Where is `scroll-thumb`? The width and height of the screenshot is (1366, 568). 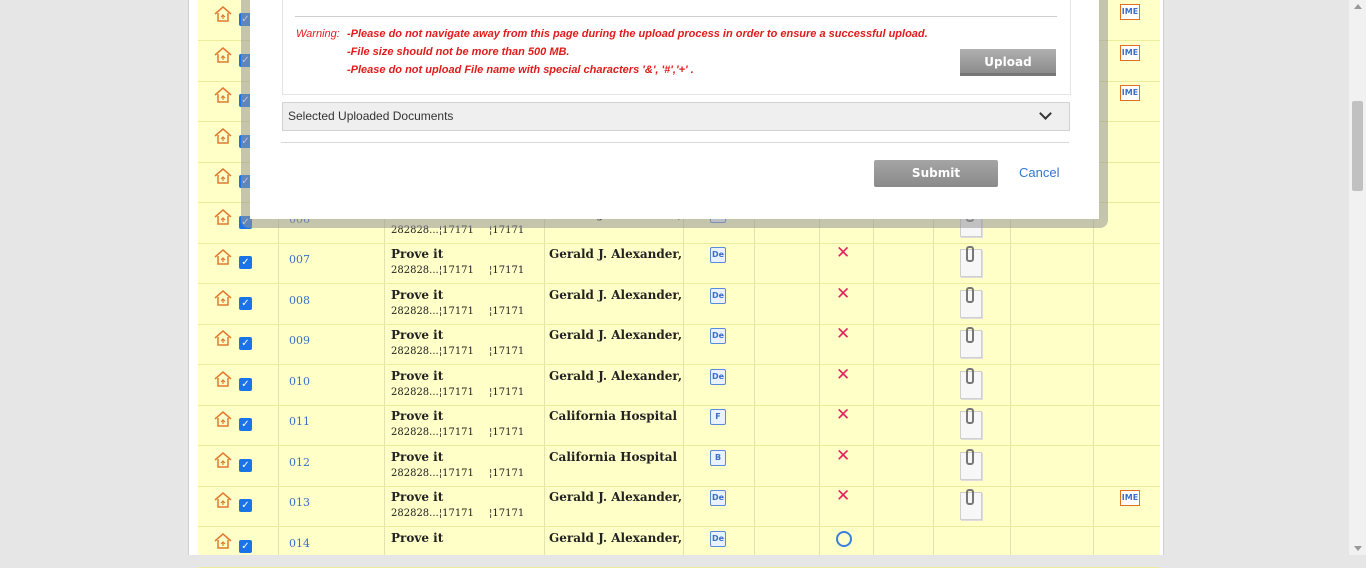
scroll-thumb is located at coordinates (1357, 146).